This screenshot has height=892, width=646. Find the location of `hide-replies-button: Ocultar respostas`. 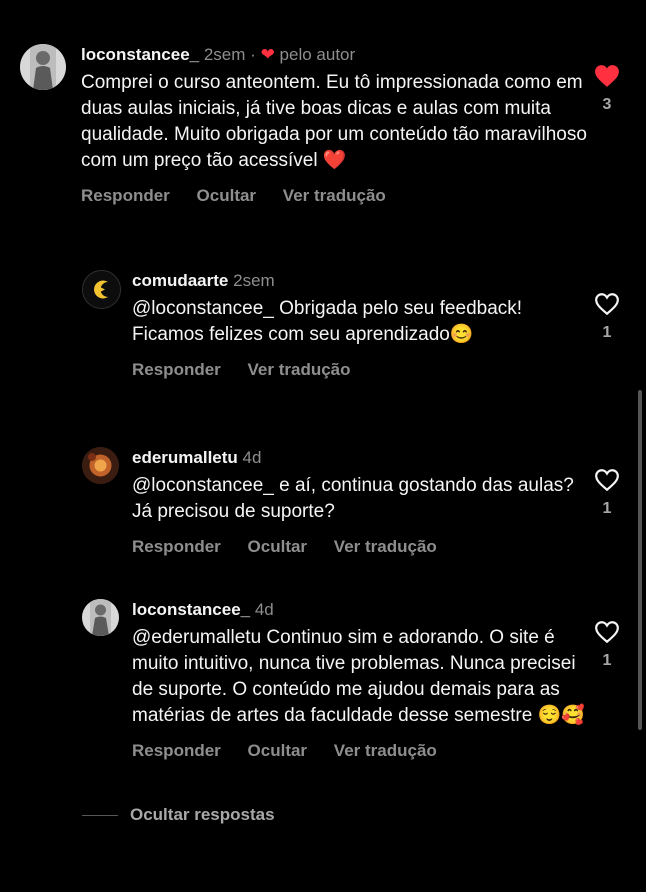

hide-replies-button: Ocultar respostas is located at coordinates (178, 815).